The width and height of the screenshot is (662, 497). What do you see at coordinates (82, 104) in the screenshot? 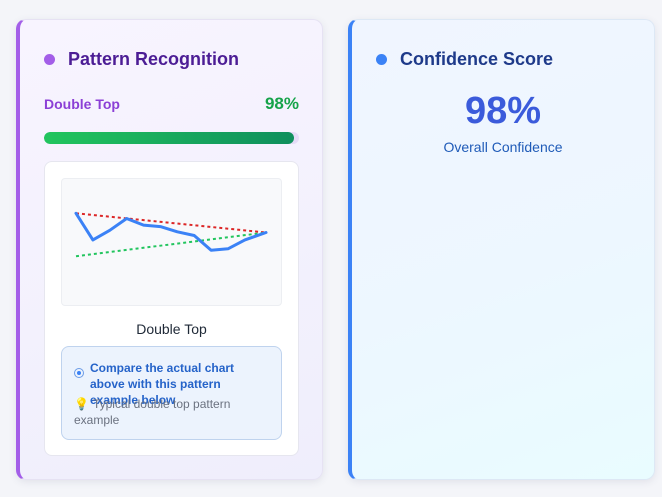
I see `pattern-name: Double Top` at bounding box center [82, 104].